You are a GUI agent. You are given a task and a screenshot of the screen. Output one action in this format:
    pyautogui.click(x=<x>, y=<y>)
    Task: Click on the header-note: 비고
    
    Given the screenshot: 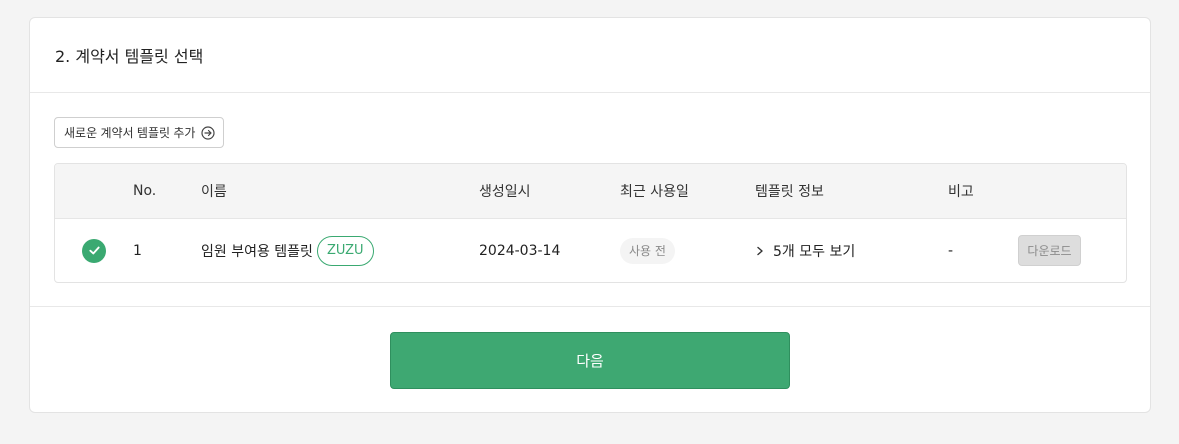 What is the action you would take?
    pyautogui.click(x=961, y=192)
    